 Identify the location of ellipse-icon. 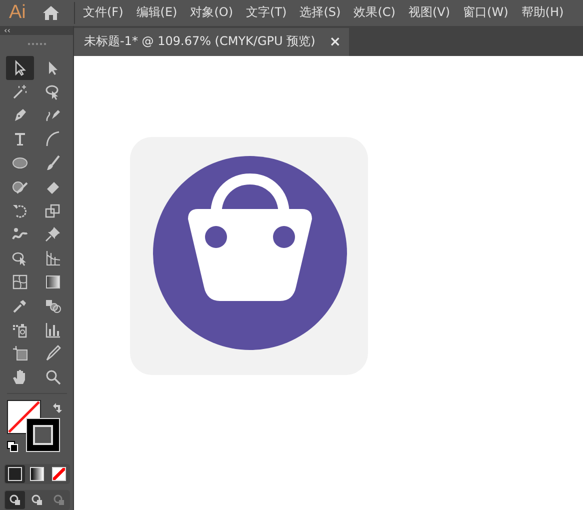
(20, 162).